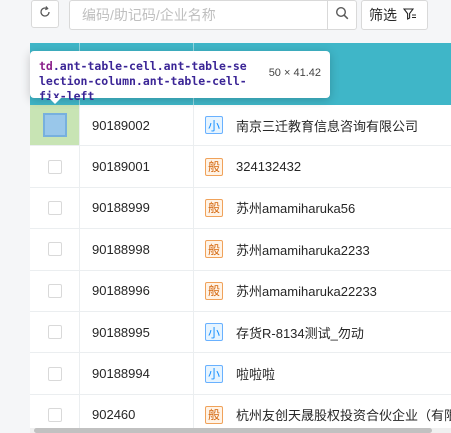 This screenshot has width=451, height=433. What do you see at coordinates (409, 15) in the screenshot?
I see `filter-icon` at bounding box center [409, 15].